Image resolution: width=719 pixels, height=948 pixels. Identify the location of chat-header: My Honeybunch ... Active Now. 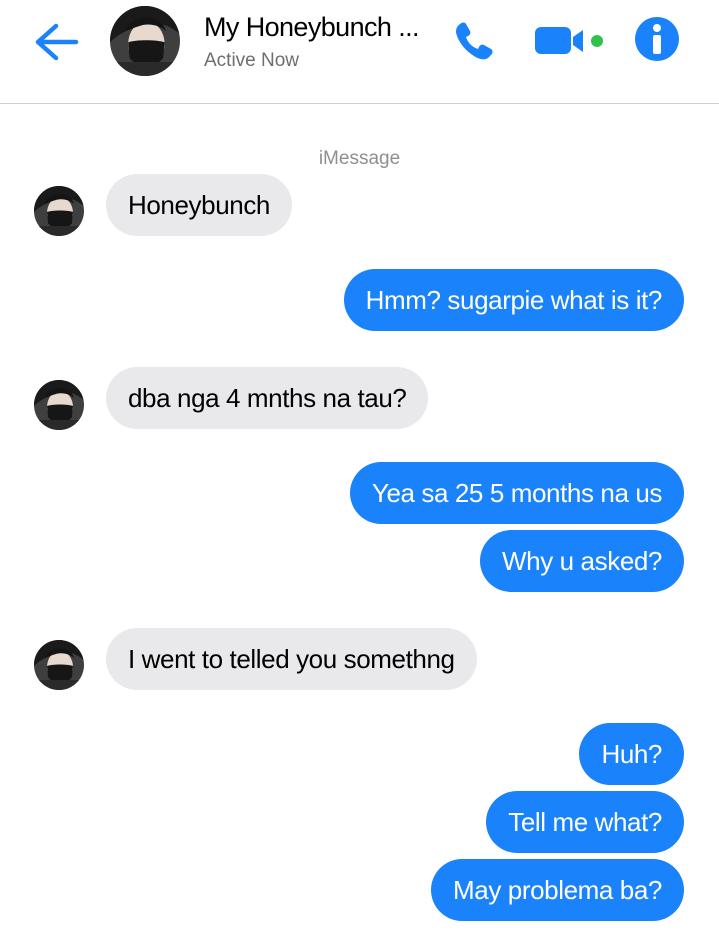
(359, 52).